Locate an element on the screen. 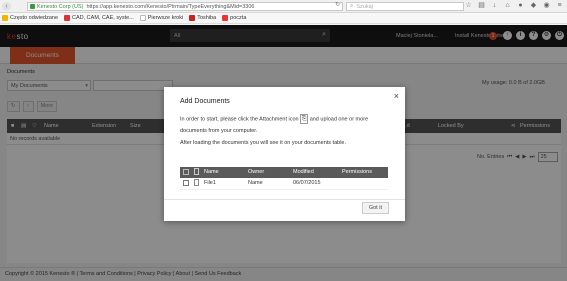  bookmark-item: poczta is located at coordinates (234, 18).